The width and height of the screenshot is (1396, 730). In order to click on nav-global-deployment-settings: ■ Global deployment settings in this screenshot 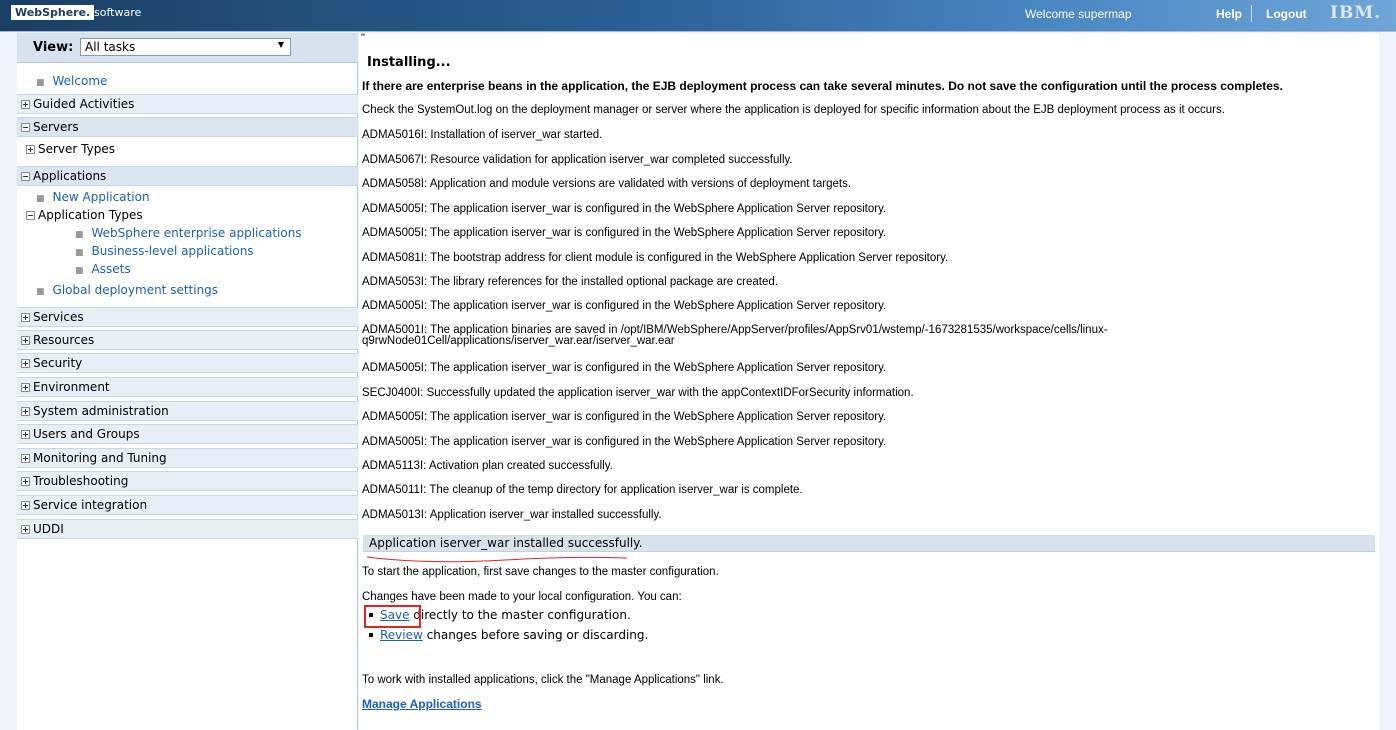, I will do `click(127, 290)`.